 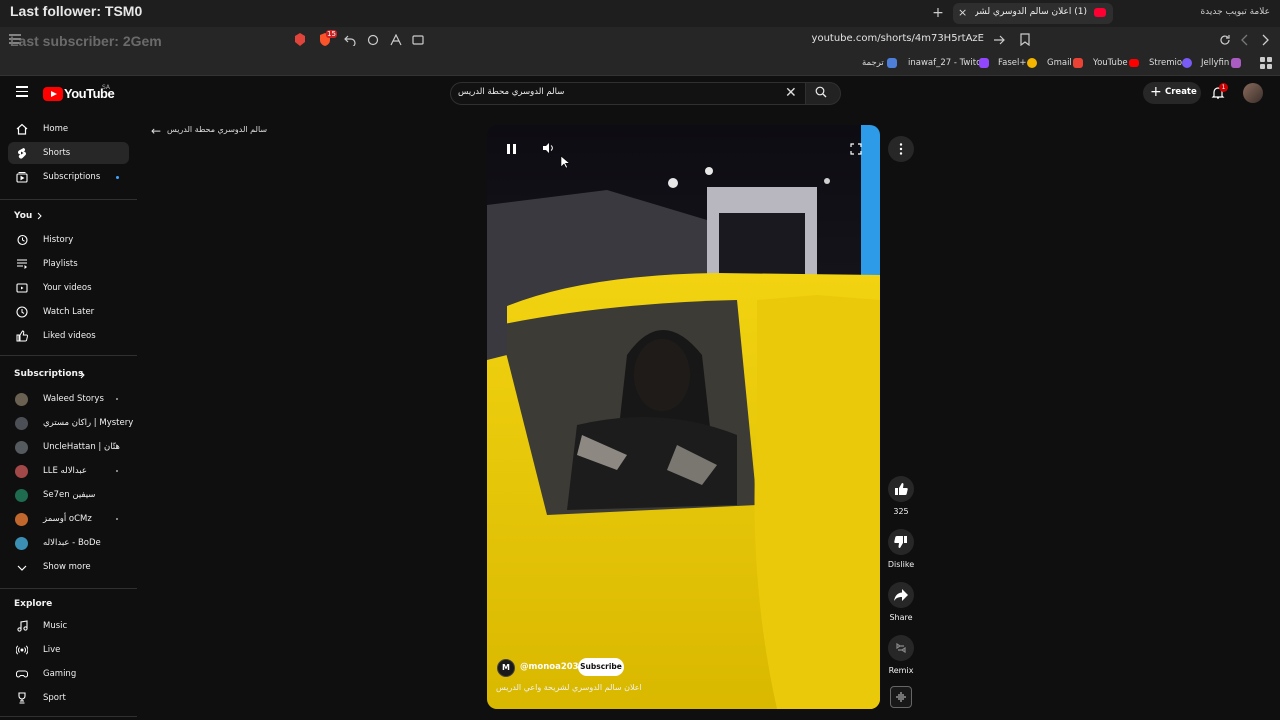 I want to click on home-icon, so click(x=22, y=129).